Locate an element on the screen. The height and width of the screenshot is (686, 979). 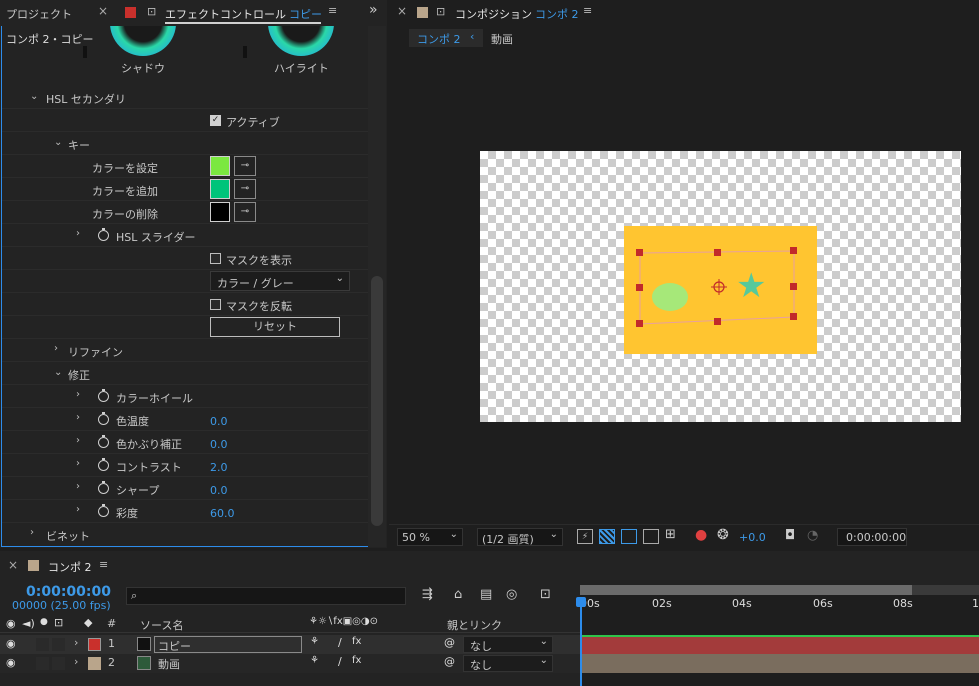
active-checkbox: ✓ is located at coordinates (215, 120).